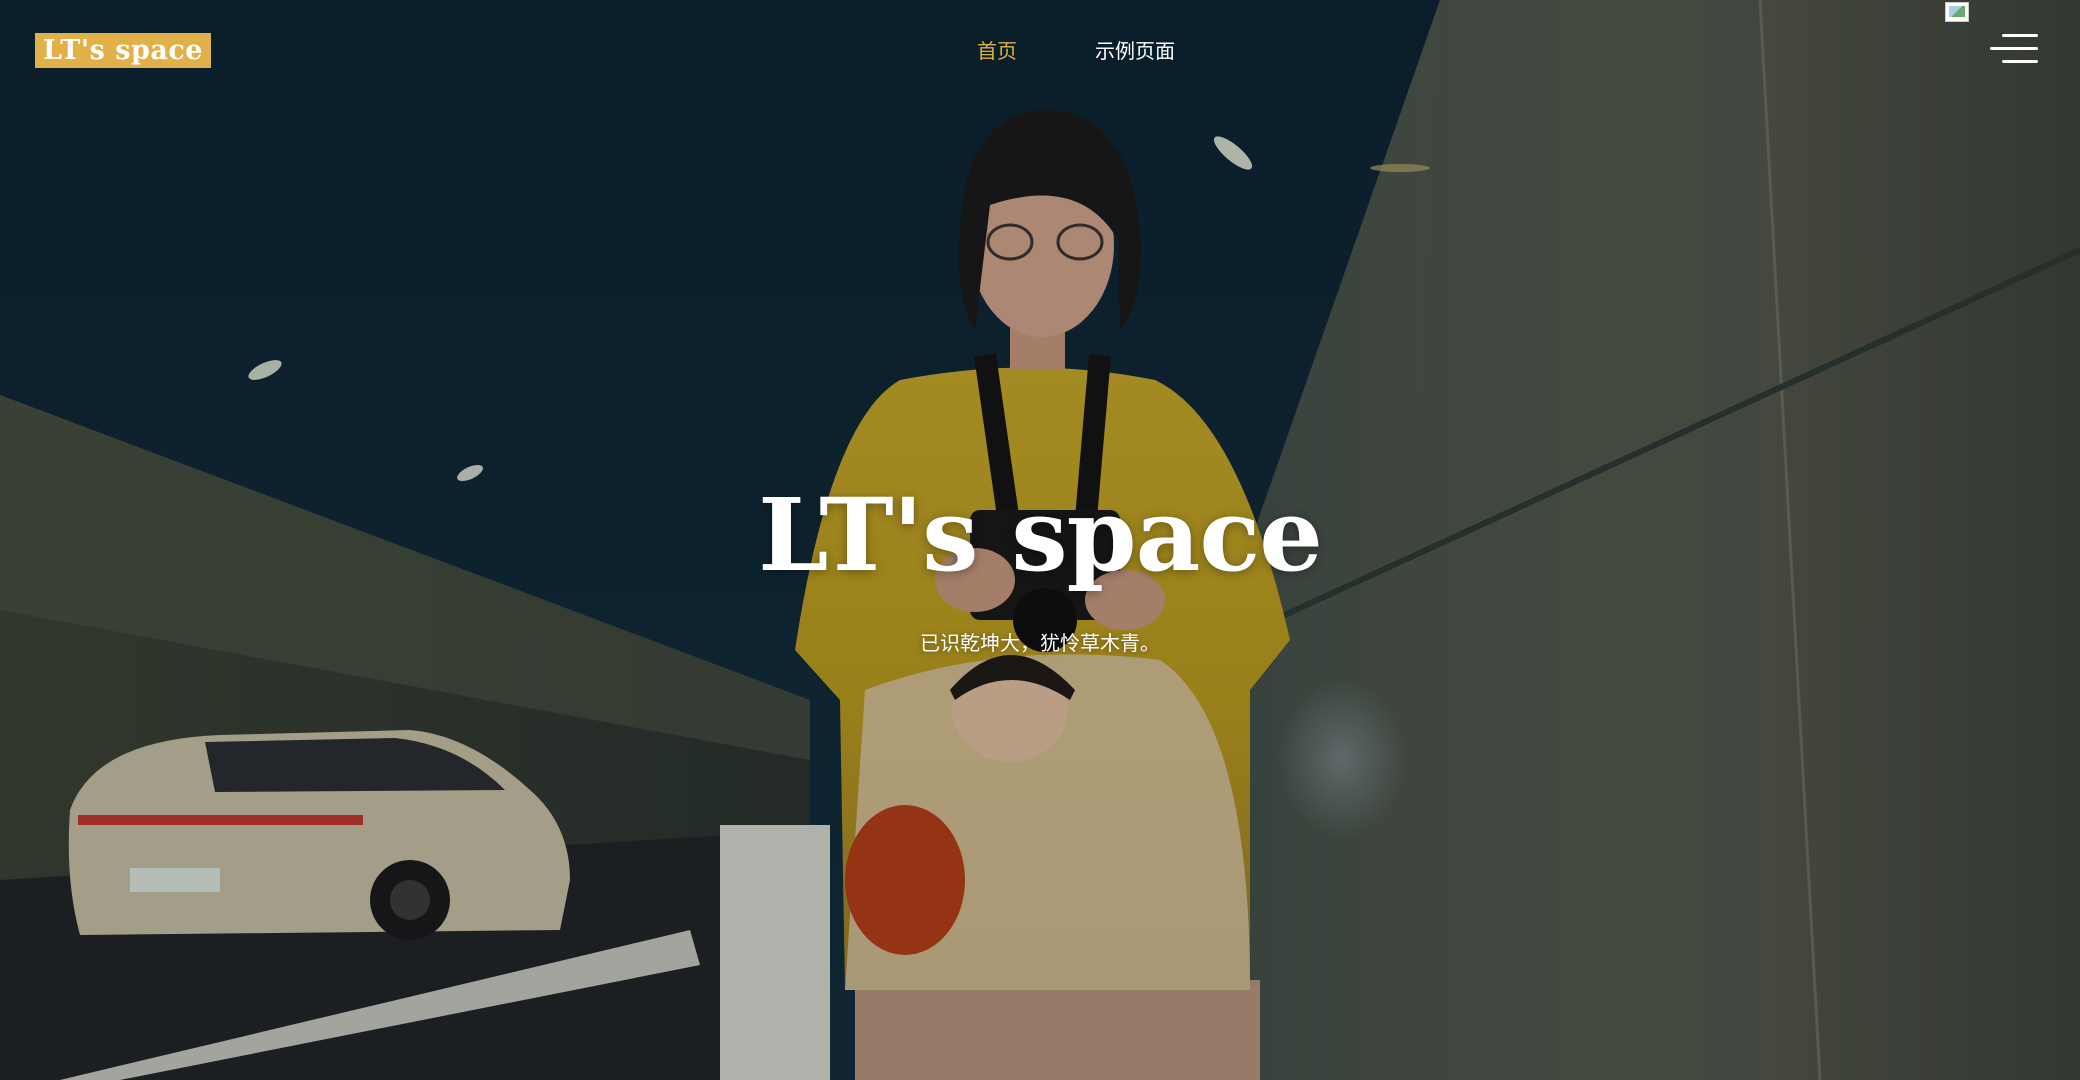  Describe the element at coordinates (2020, 35) in the screenshot. I see `menu-line-top` at that location.